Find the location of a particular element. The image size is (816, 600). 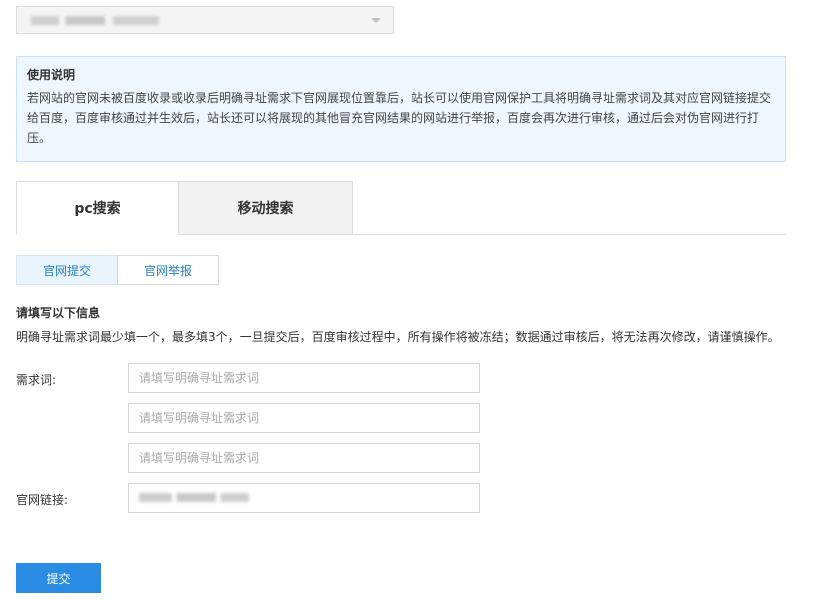

tab-pc-search: pc搜索 is located at coordinates (97, 208).